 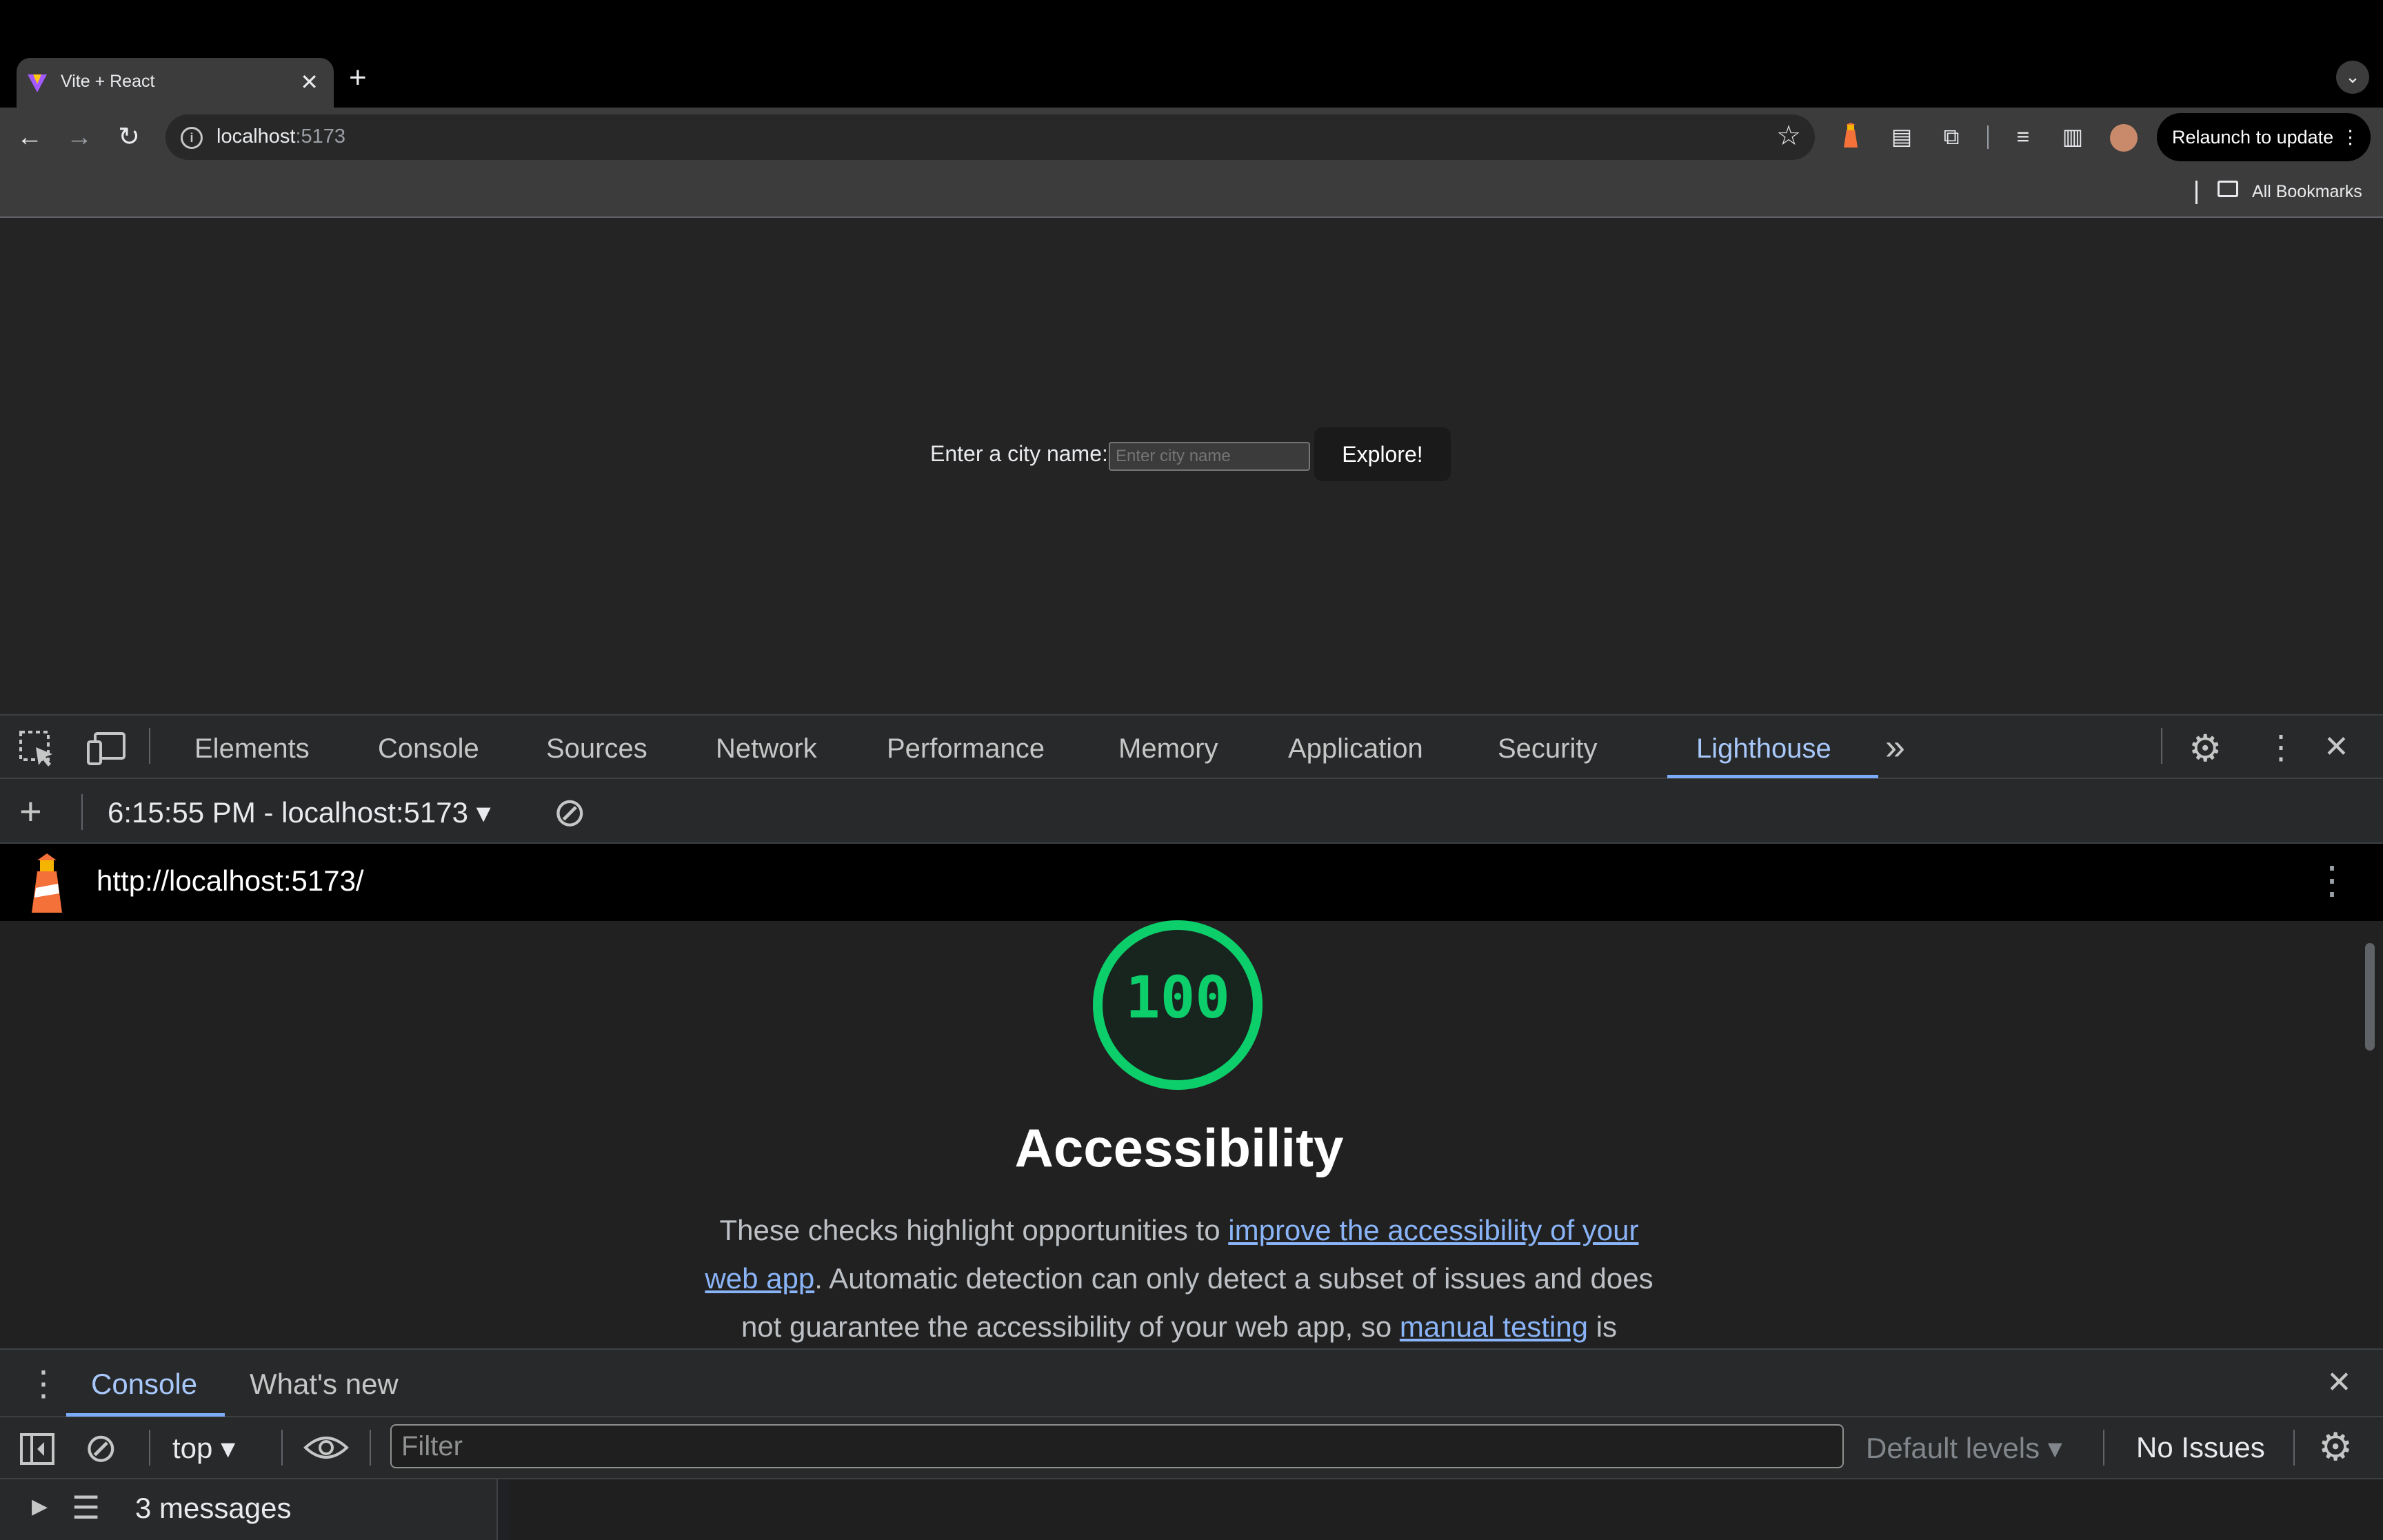 I want to click on profile-avatar, so click(x=2124, y=138).